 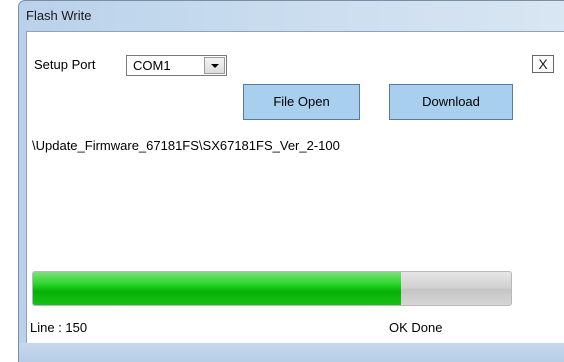 I want to click on chevron-down-icon, so click(x=214, y=65).